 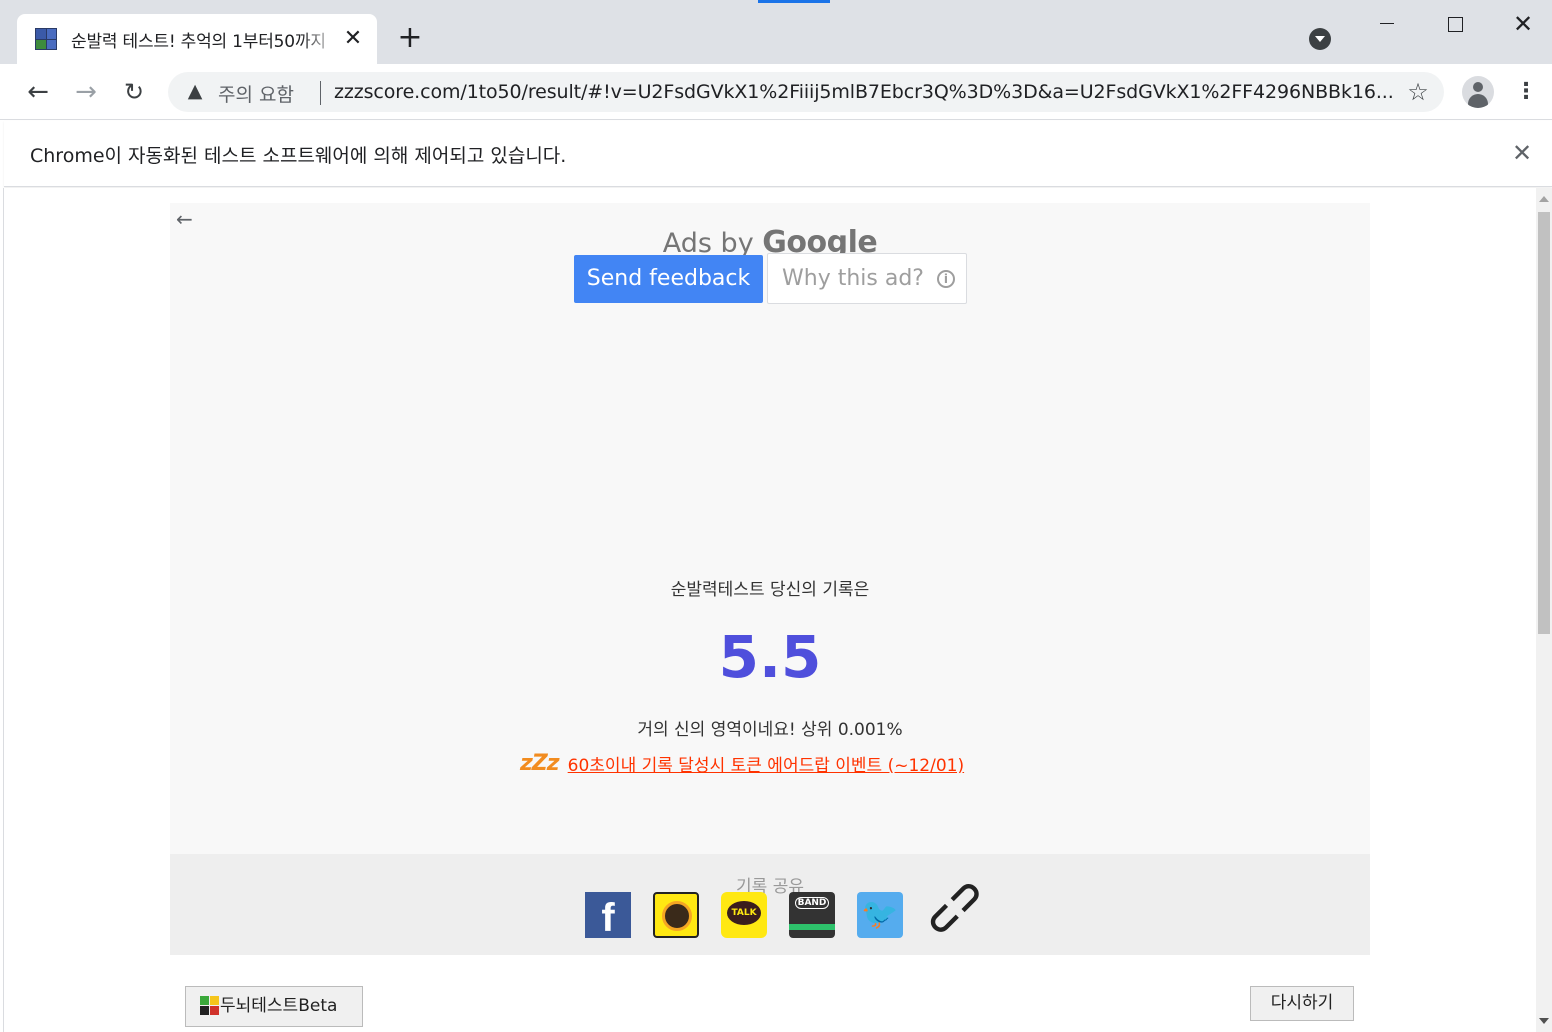 I want to click on tab-strip: 순발력 테스트! 추억의 1부터50까지 ✕ + ✕, so click(x=776, y=32).